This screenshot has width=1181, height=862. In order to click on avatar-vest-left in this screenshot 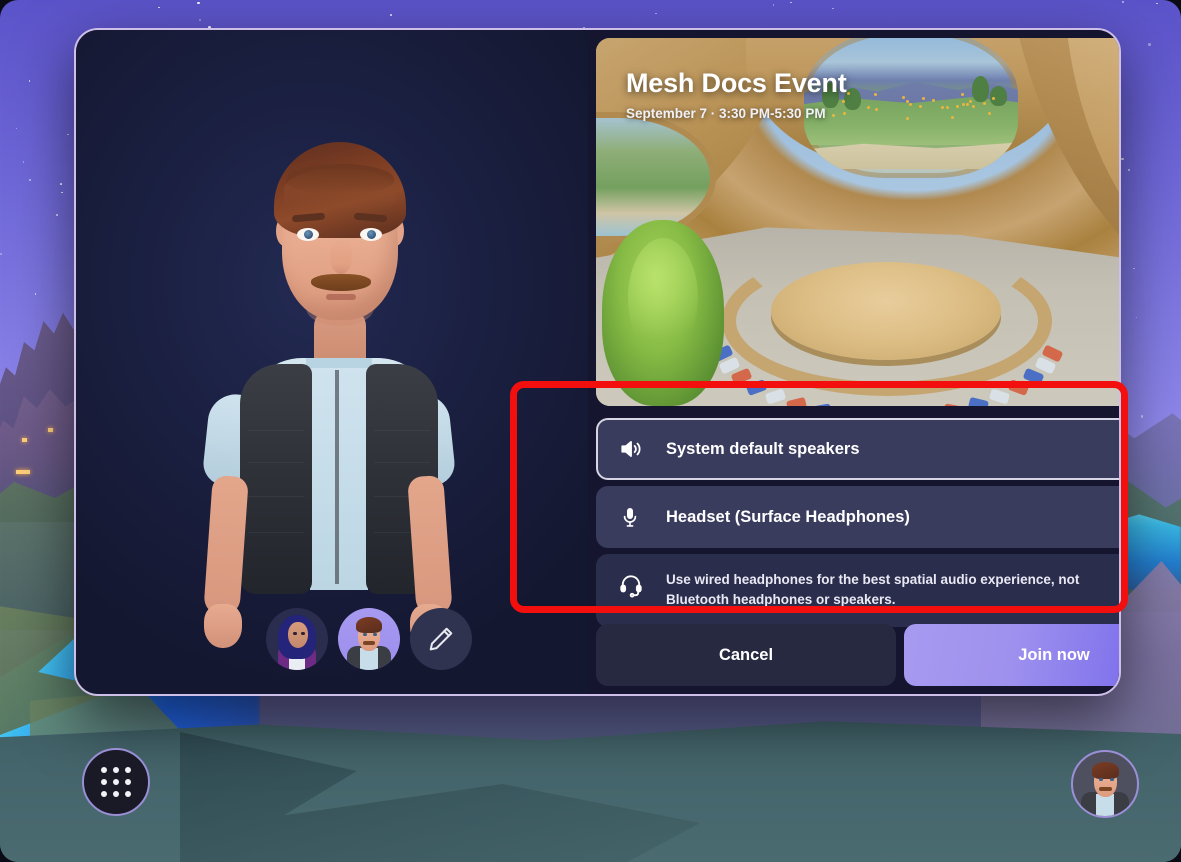, I will do `click(276, 479)`.